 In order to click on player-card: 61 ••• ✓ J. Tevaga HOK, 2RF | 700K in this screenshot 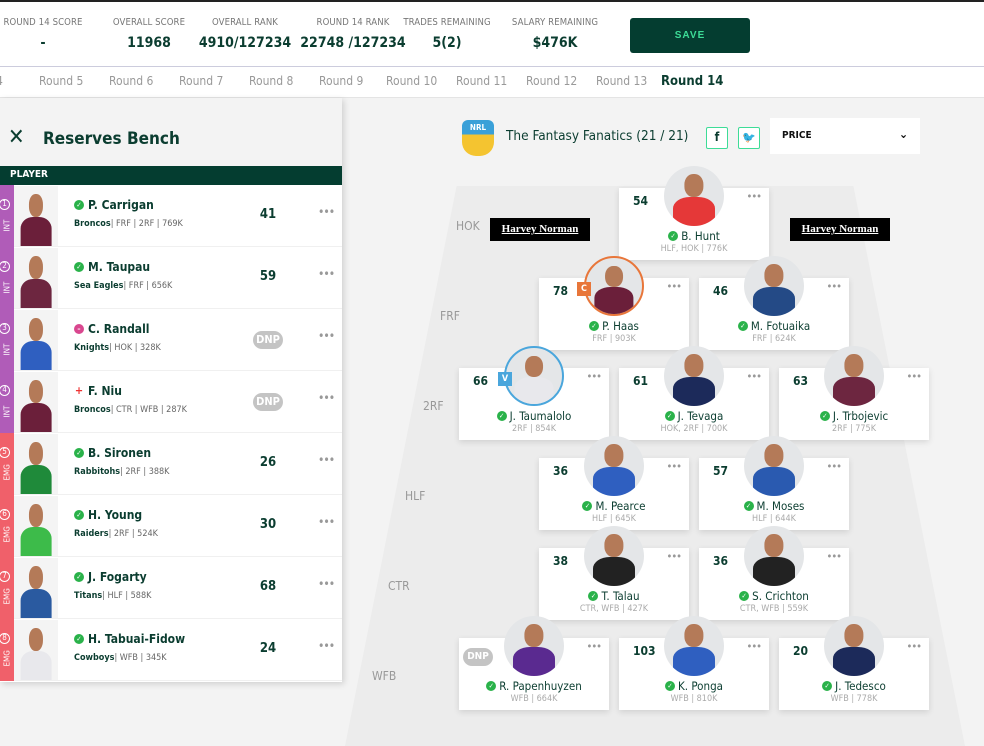, I will do `click(694, 393)`.